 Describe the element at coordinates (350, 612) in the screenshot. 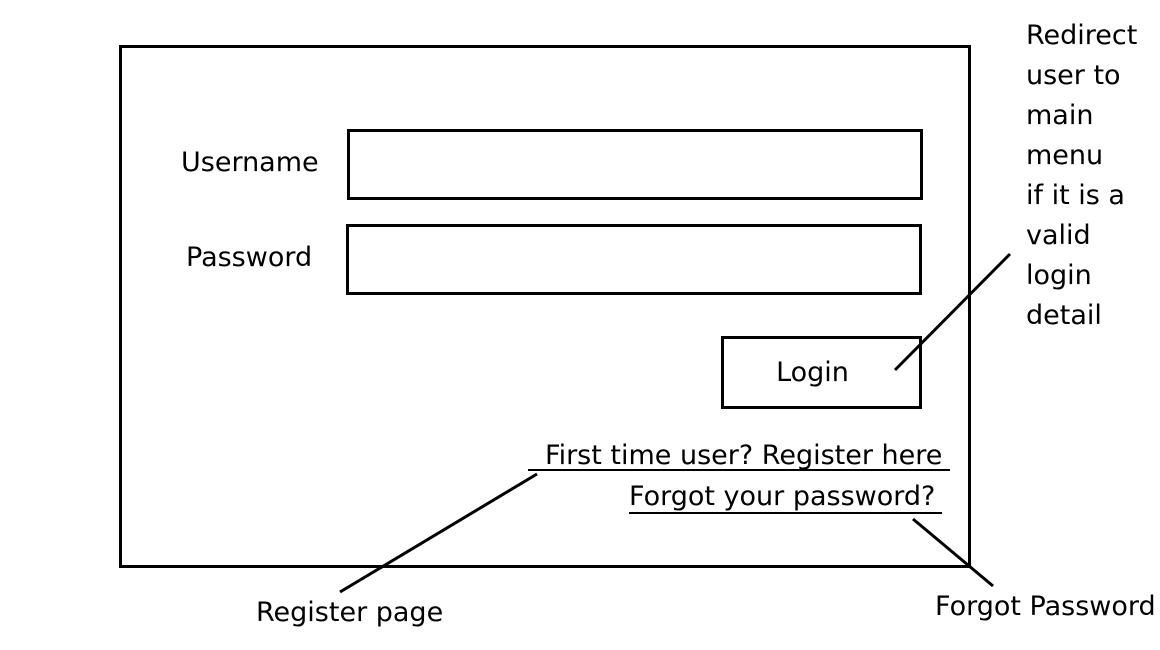

I see `register-page-annotation: Register page` at that location.